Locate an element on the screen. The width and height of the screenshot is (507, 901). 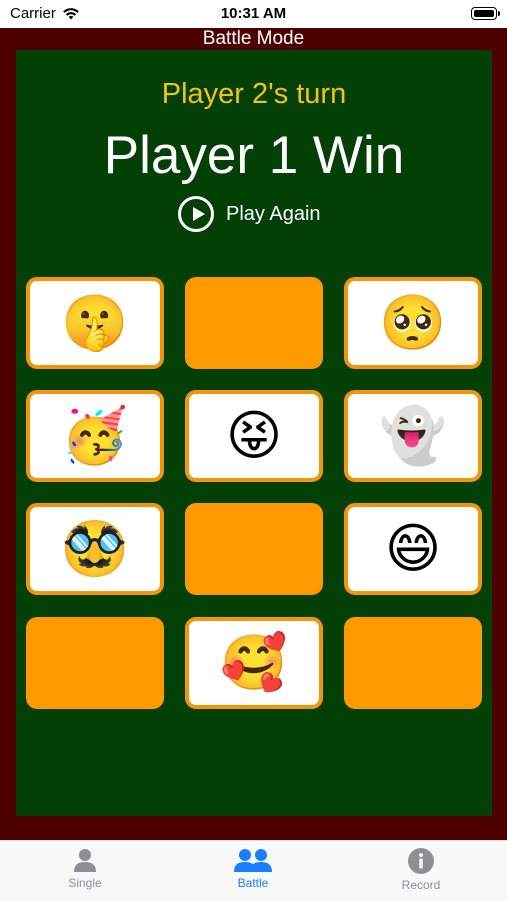
card-ghost: 👻 is located at coordinates (413, 436).